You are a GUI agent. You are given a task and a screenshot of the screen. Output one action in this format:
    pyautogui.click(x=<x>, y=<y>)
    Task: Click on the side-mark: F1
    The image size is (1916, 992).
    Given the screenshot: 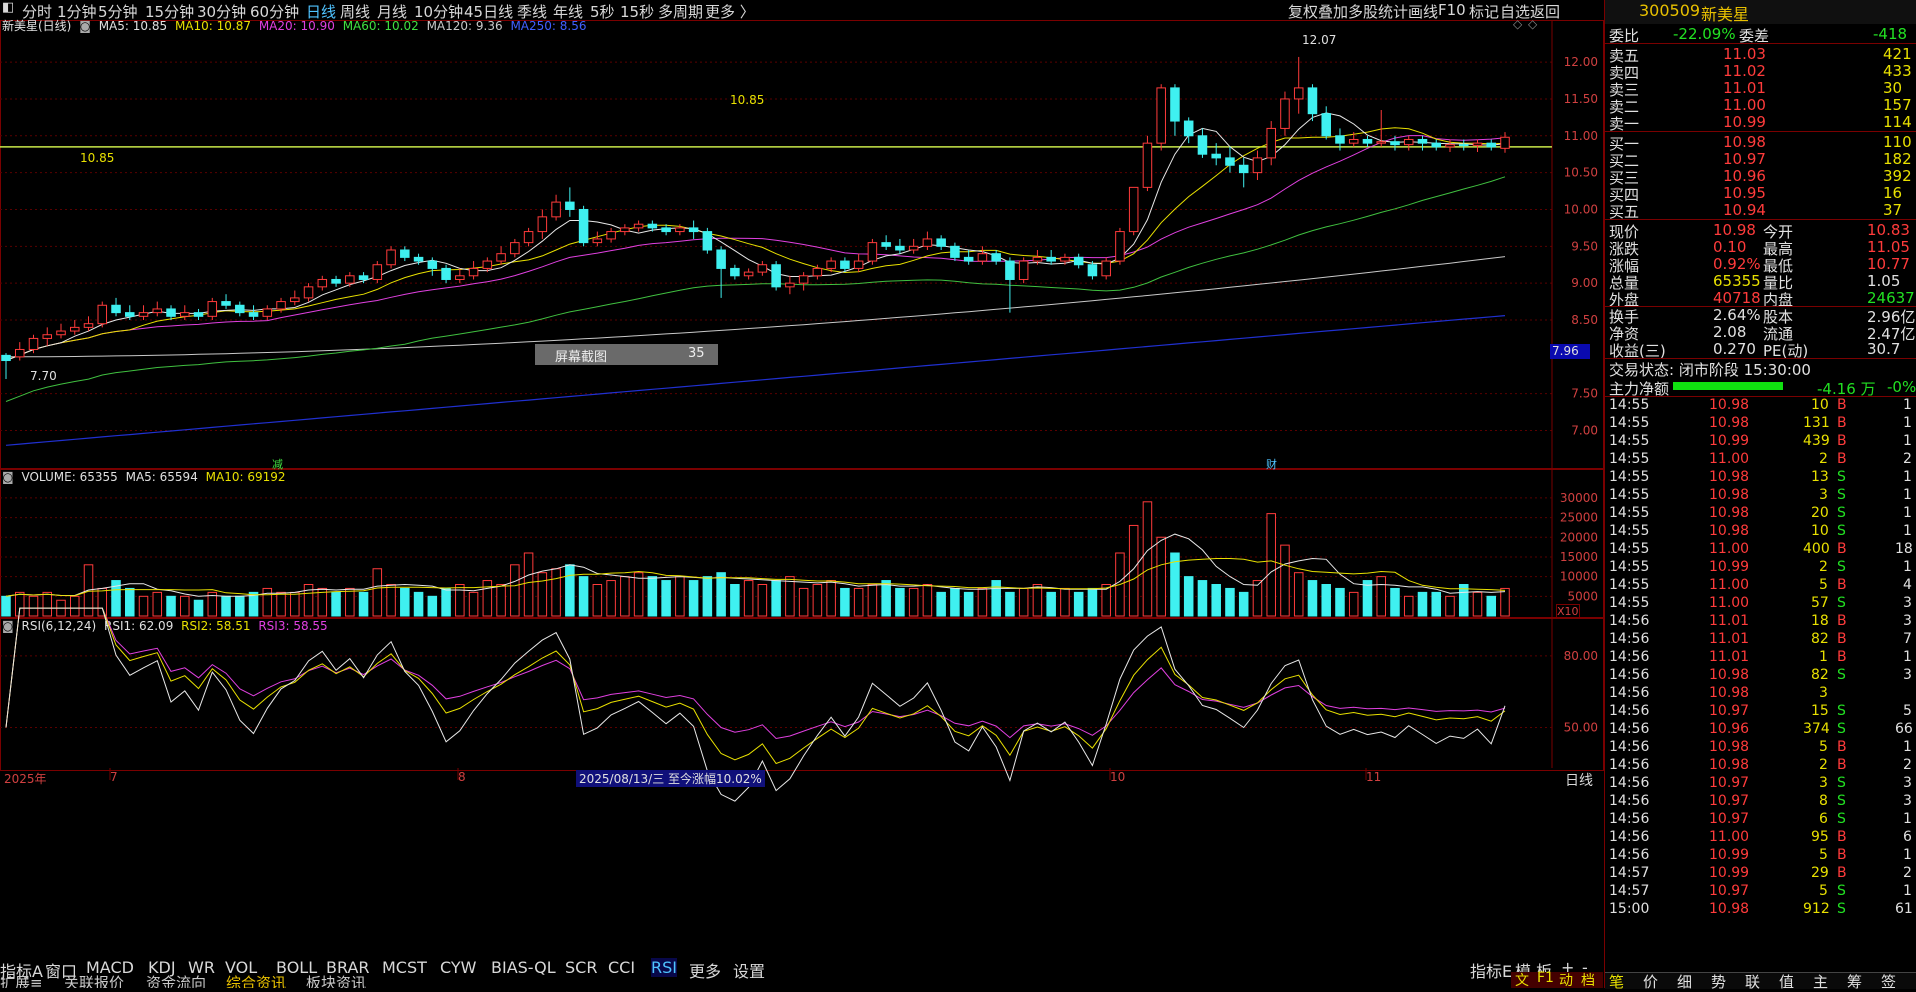 What is the action you would take?
    pyautogui.click(x=1545, y=978)
    